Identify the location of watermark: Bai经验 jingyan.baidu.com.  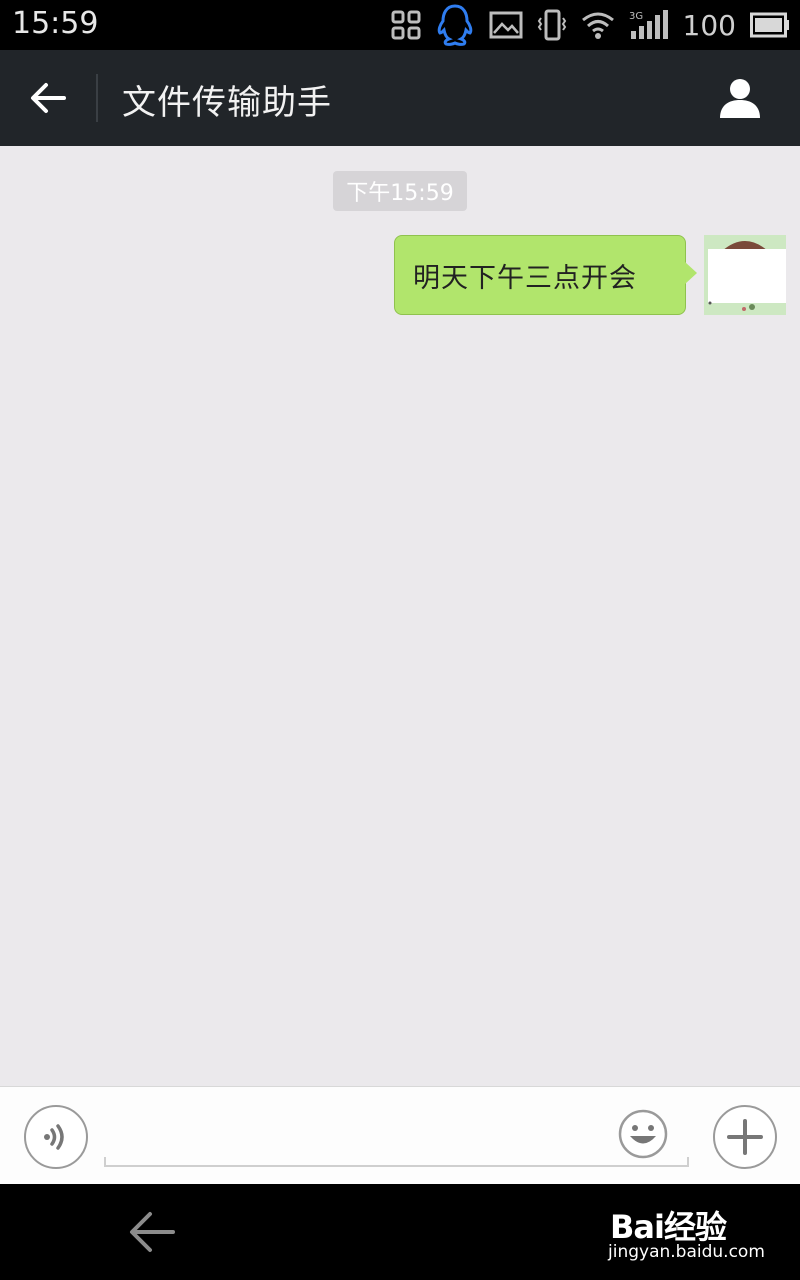
(686, 1232).